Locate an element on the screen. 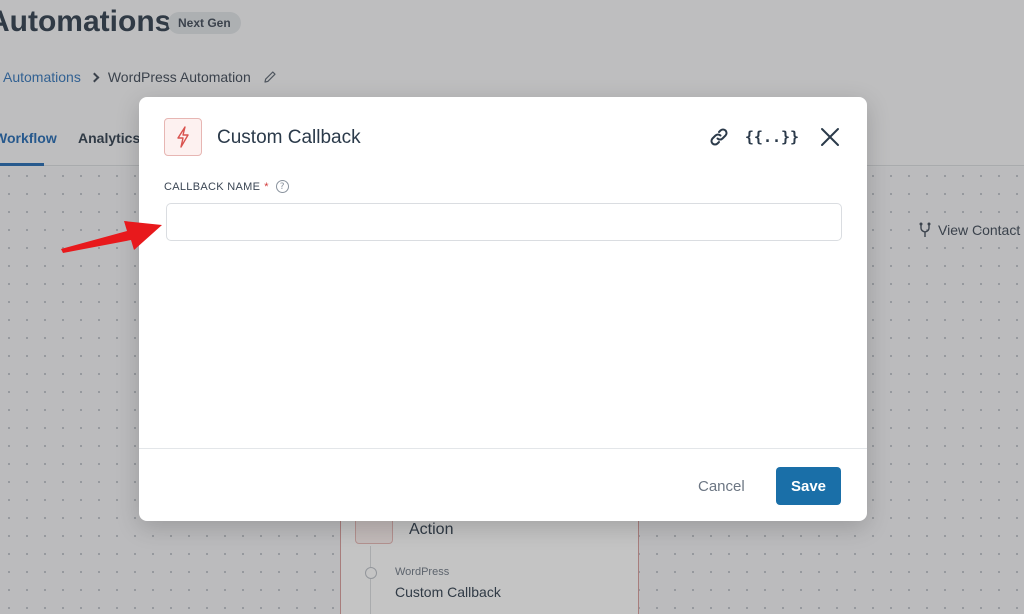 The height and width of the screenshot is (614, 1024). callback-name-input is located at coordinates (504, 222).